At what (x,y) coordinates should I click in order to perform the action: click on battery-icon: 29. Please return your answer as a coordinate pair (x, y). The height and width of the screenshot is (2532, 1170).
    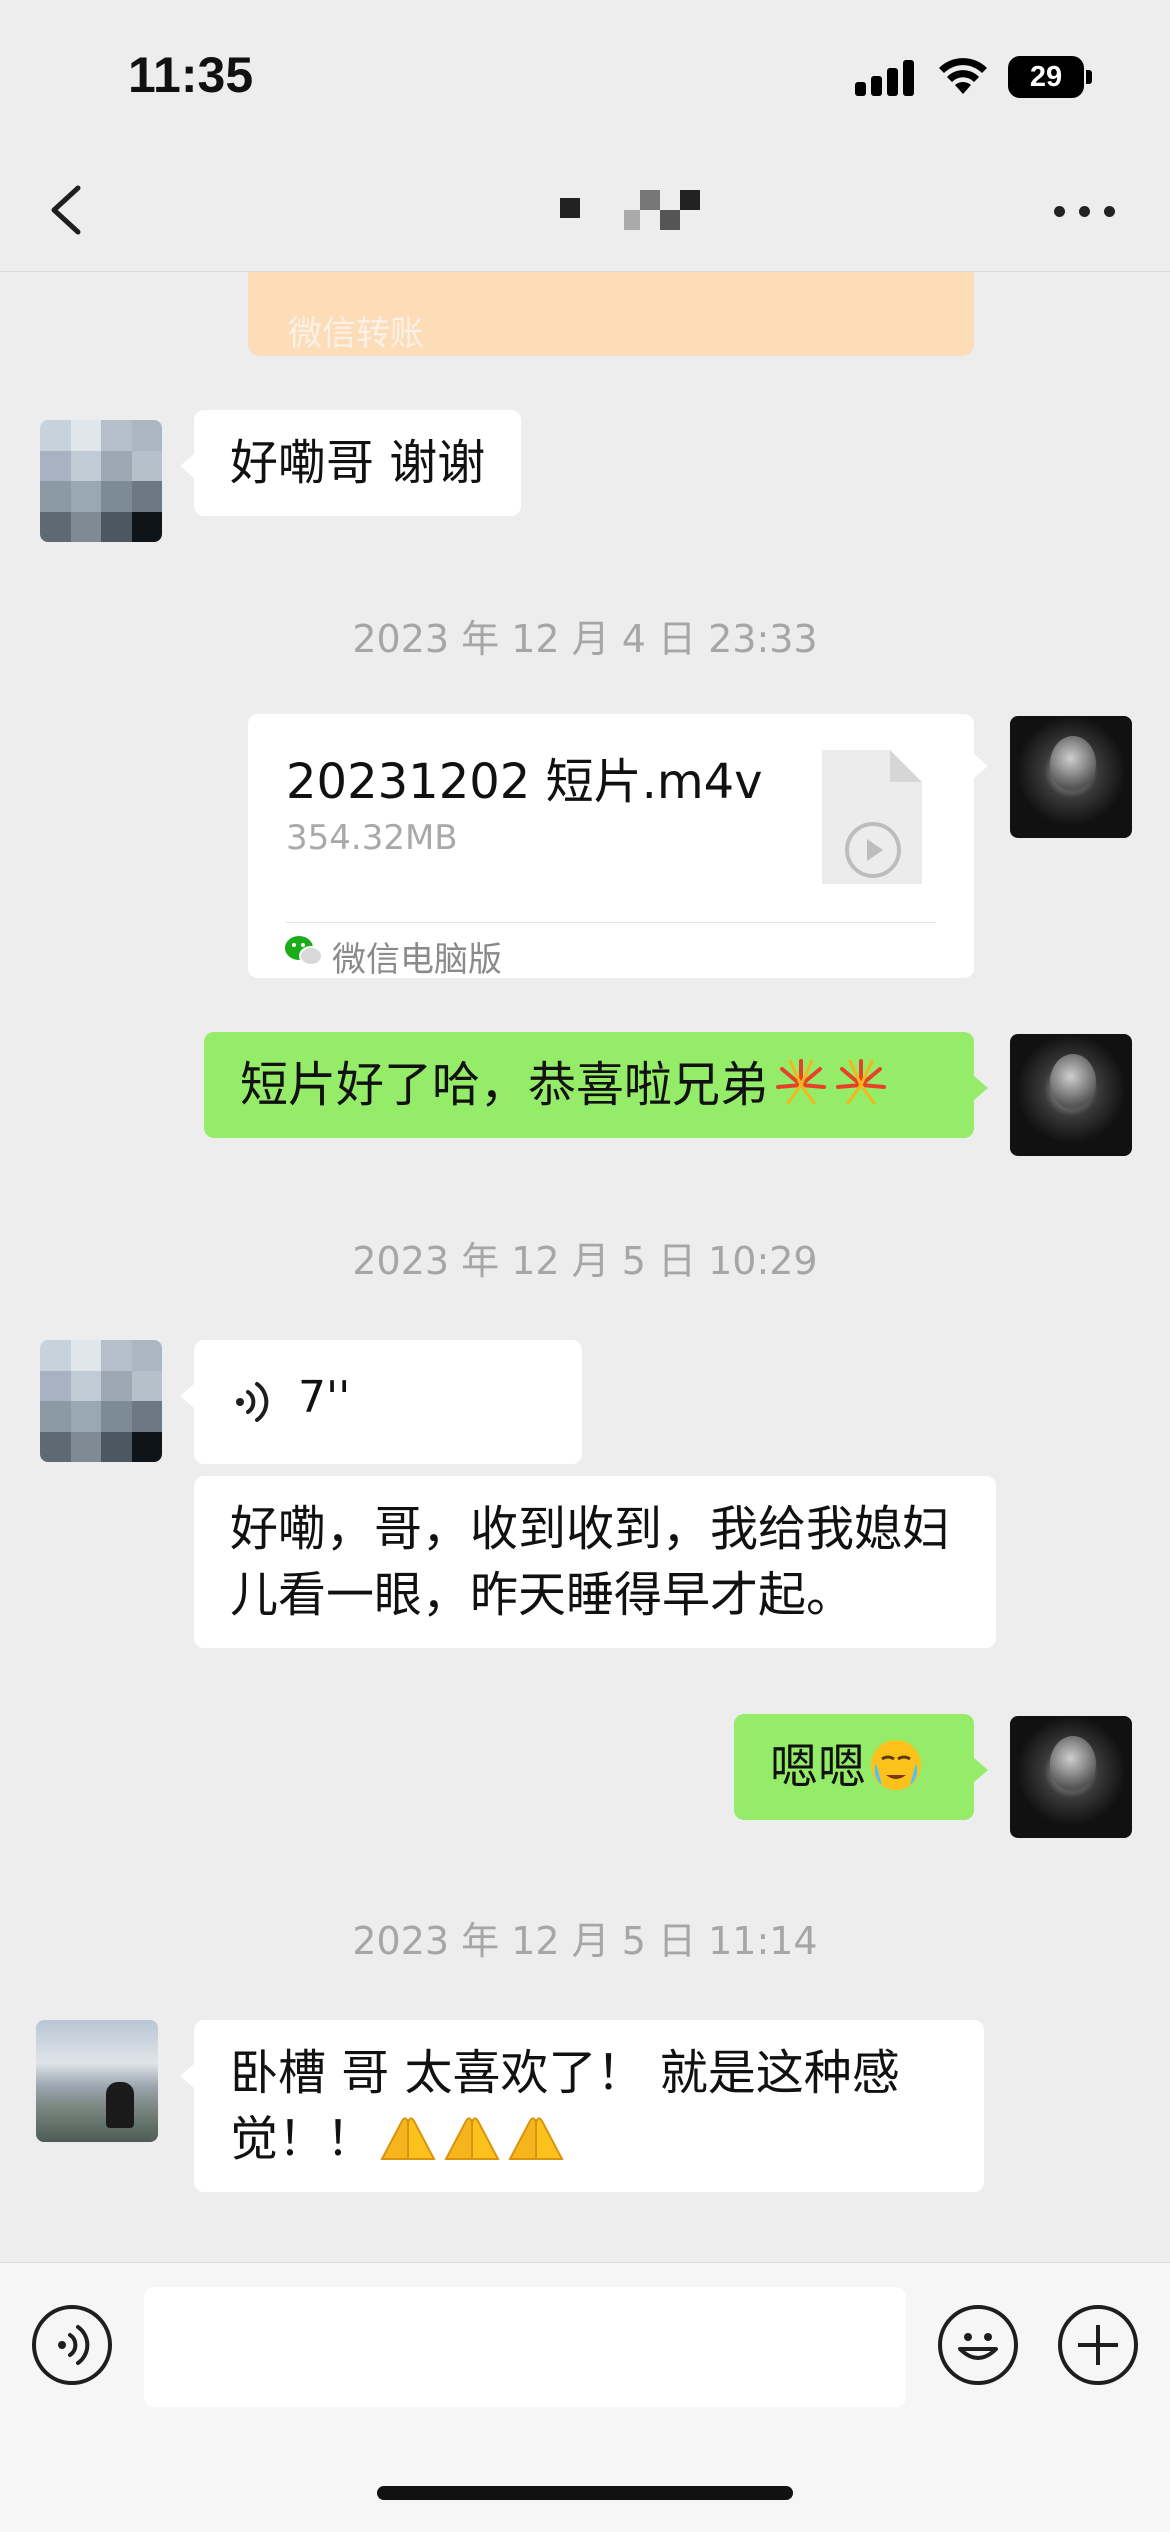
    Looking at the image, I should click on (1050, 77).